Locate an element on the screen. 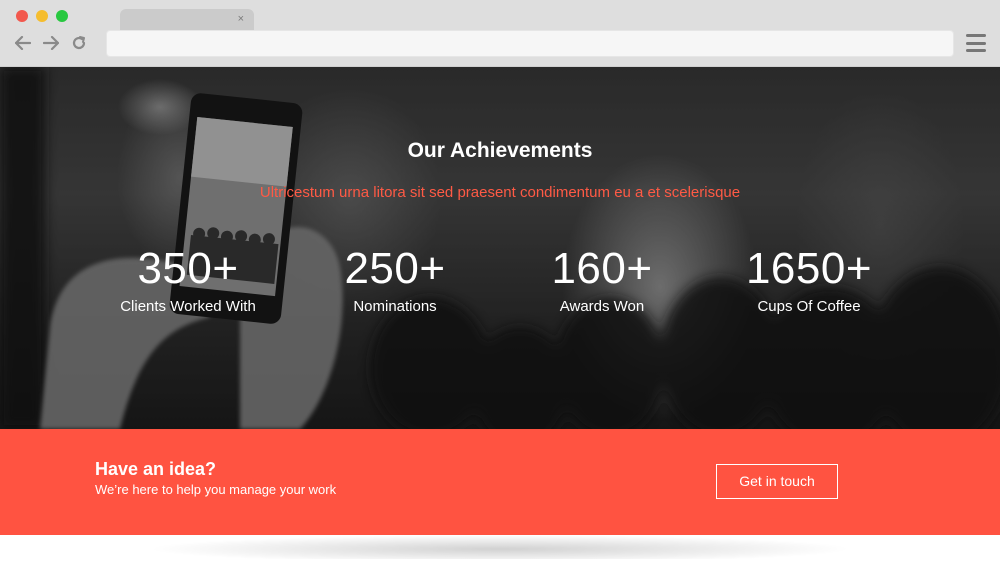  window-controls is located at coordinates (42, 16).